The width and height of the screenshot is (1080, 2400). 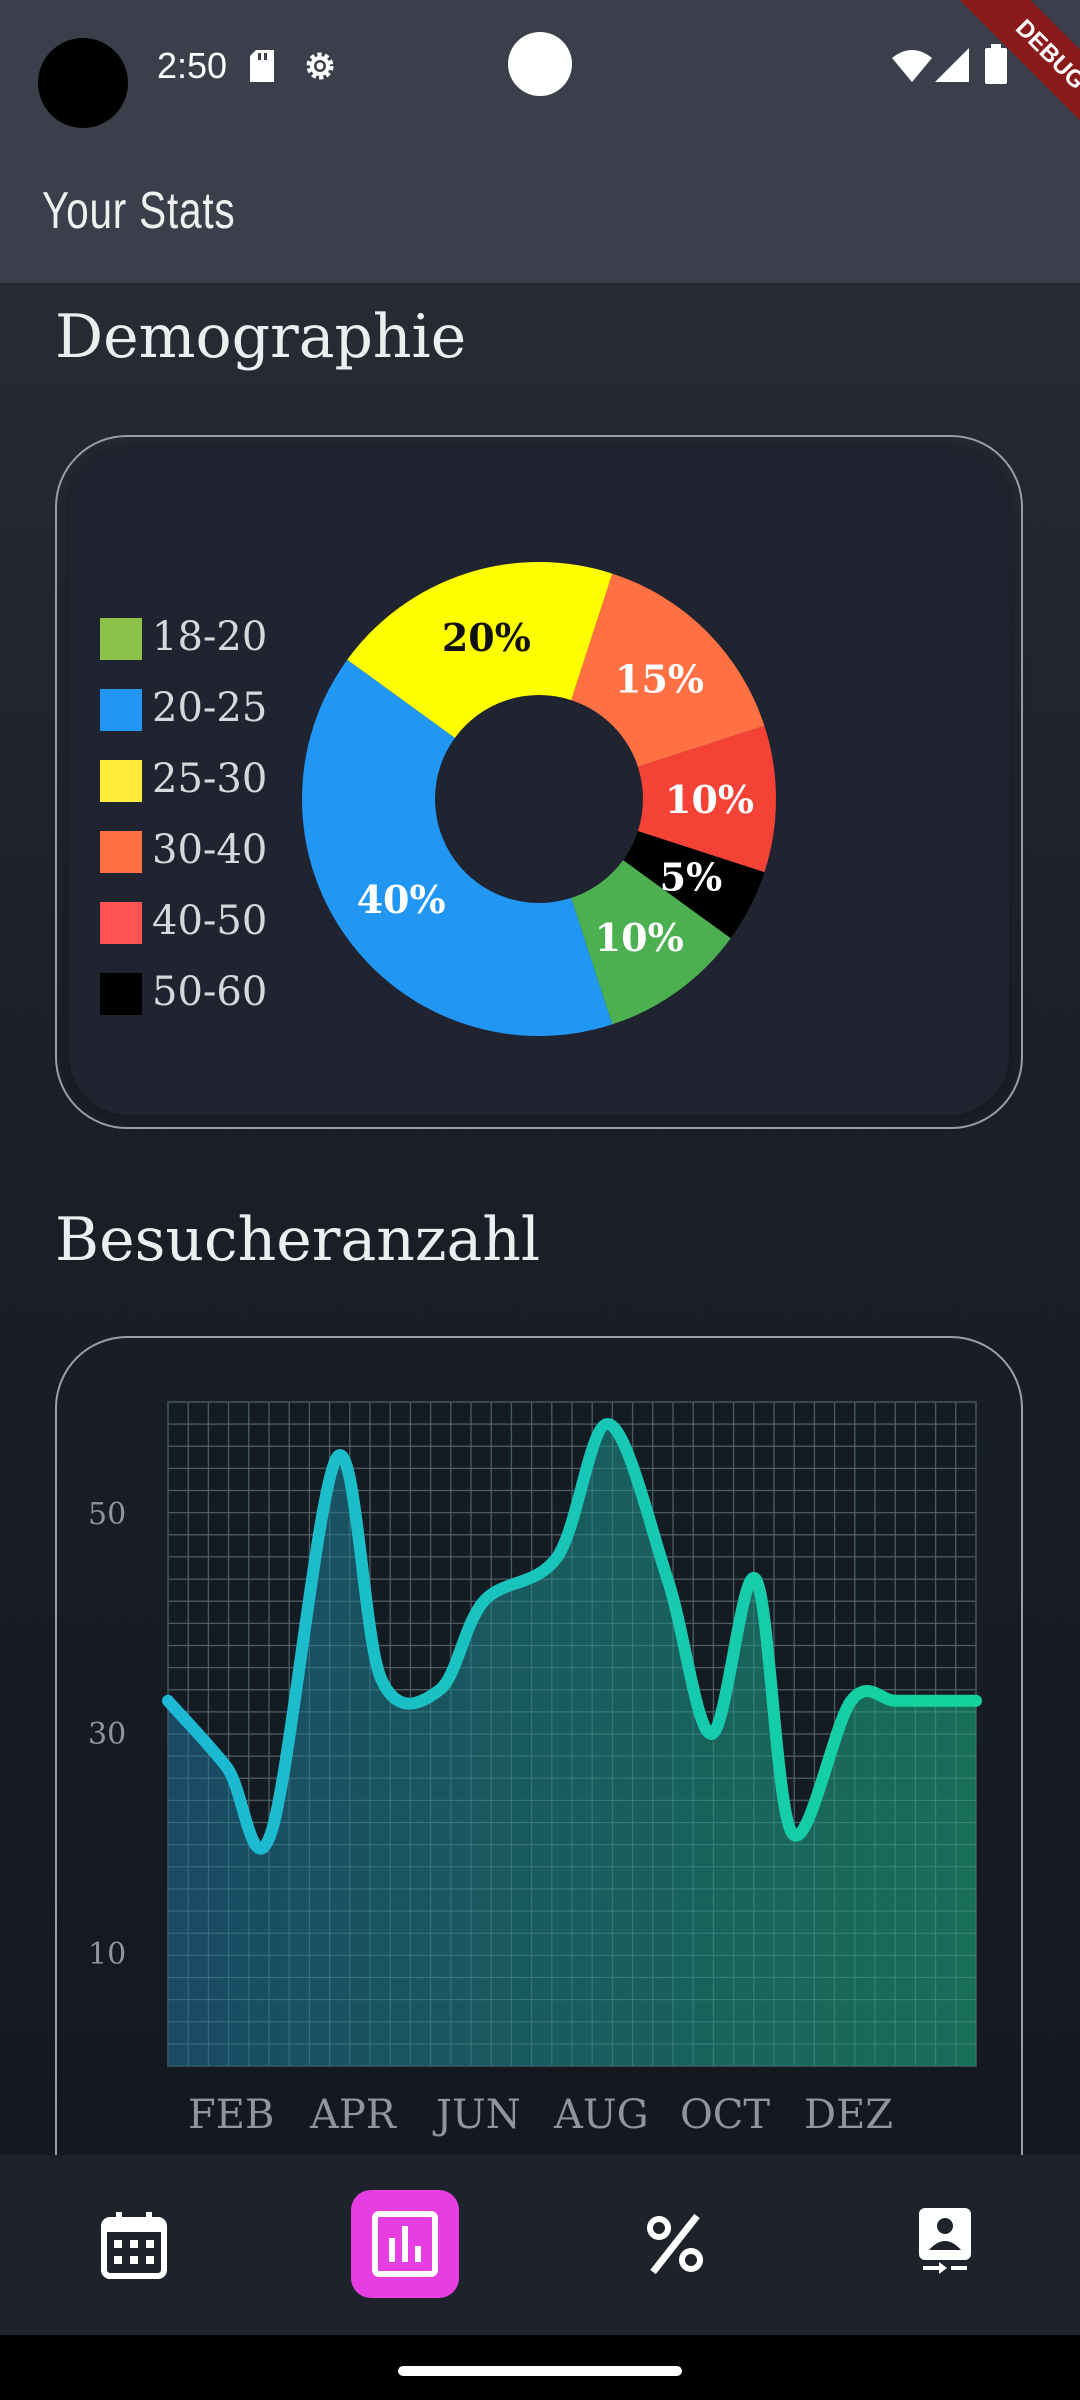 What do you see at coordinates (107, 1954) in the screenshot?
I see `y-tick-label: 10` at bounding box center [107, 1954].